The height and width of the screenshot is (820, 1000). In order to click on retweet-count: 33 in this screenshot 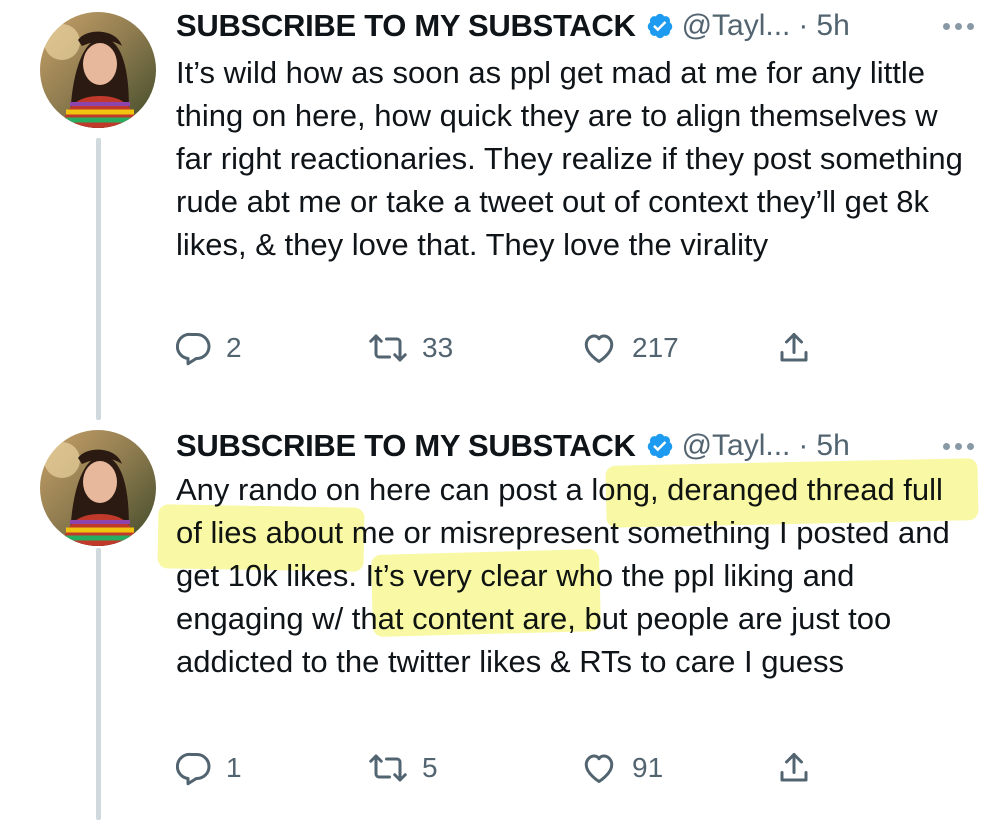, I will do `click(438, 347)`.